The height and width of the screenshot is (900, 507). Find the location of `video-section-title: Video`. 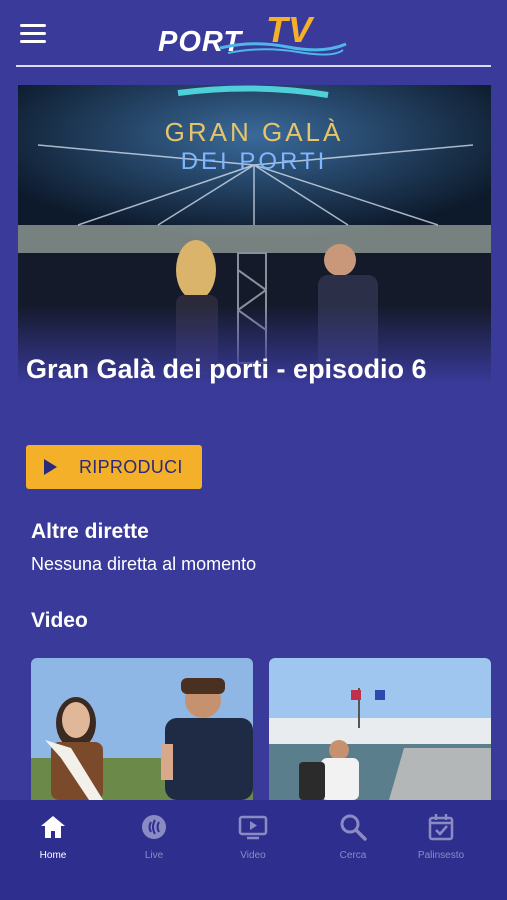

video-section-title: Video is located at coordinates (59, 620).